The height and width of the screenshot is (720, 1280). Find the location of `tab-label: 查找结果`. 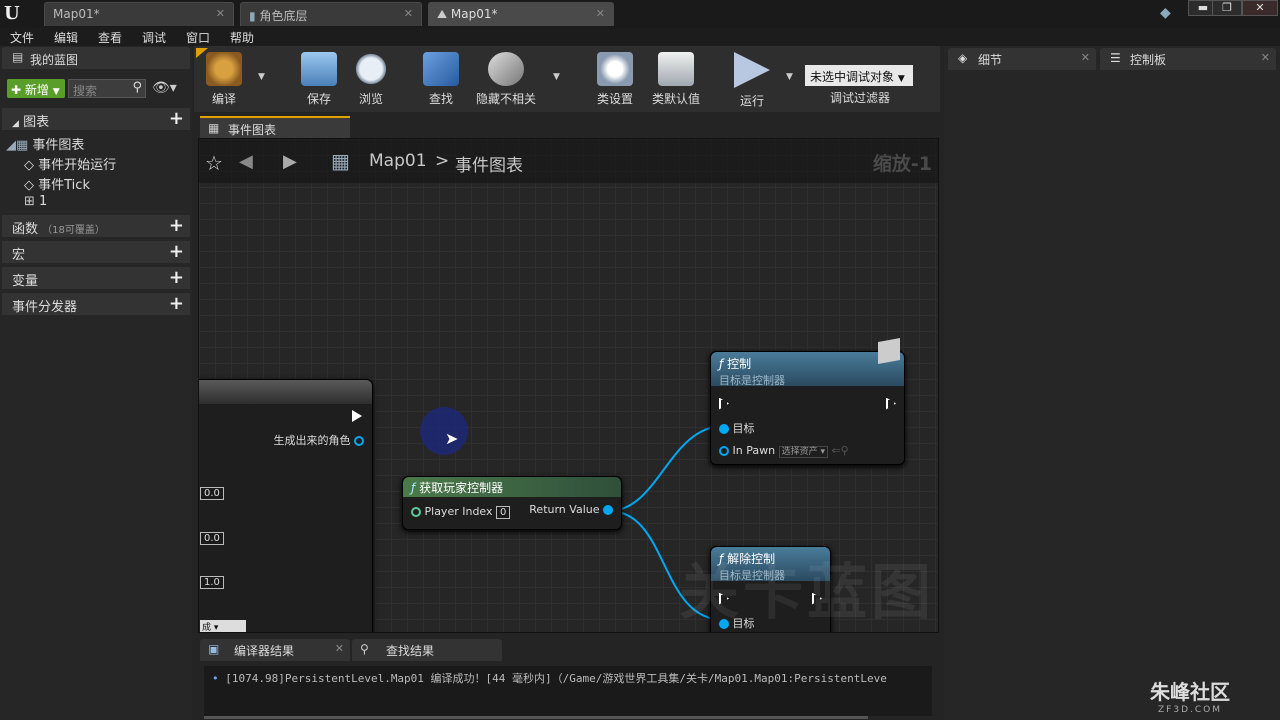

tab-label: 查找结果 is located at coordinates (410, 651).